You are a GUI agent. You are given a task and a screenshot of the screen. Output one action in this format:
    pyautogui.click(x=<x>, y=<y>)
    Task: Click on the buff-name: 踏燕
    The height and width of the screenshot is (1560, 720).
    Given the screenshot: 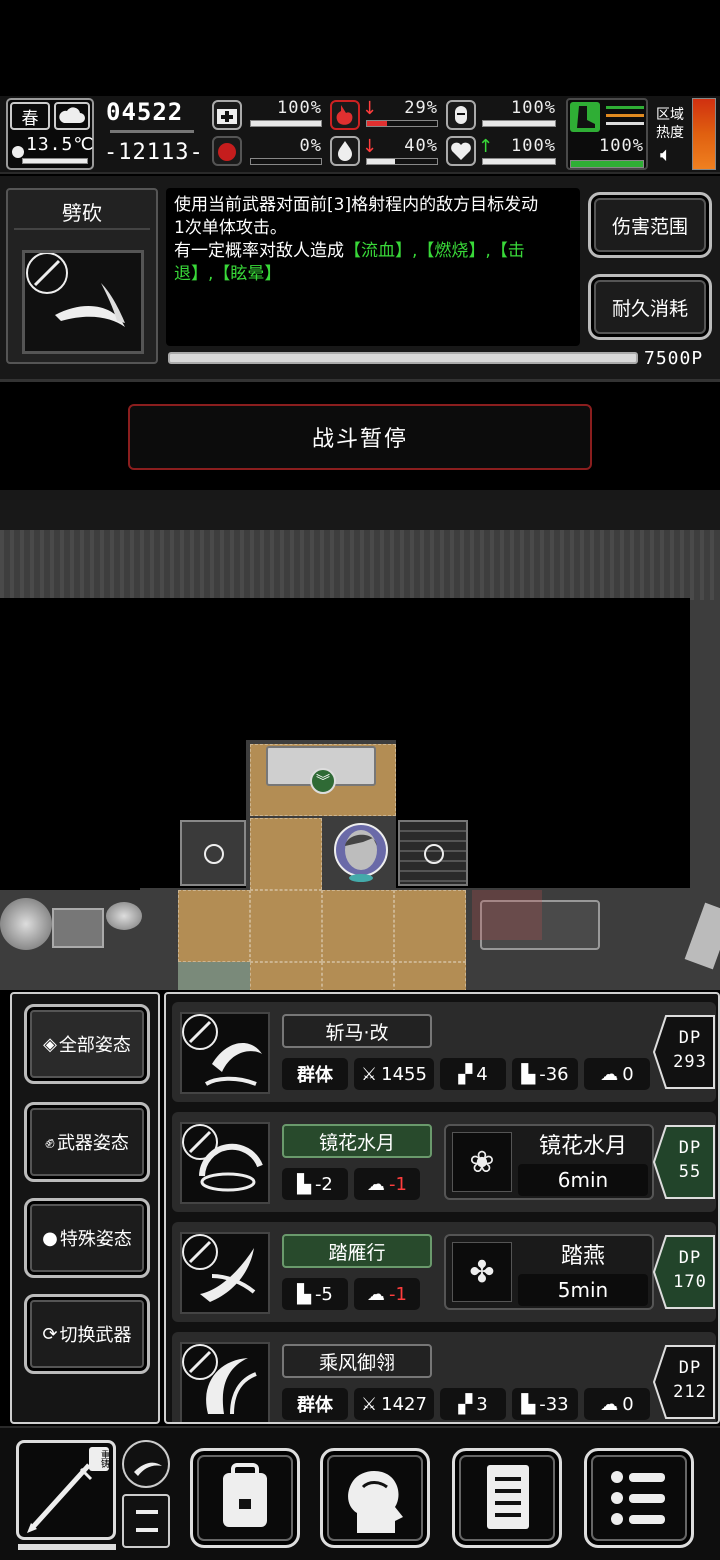 What is the action you would take?
    pyautogui.click(x=582, y=1256)
    